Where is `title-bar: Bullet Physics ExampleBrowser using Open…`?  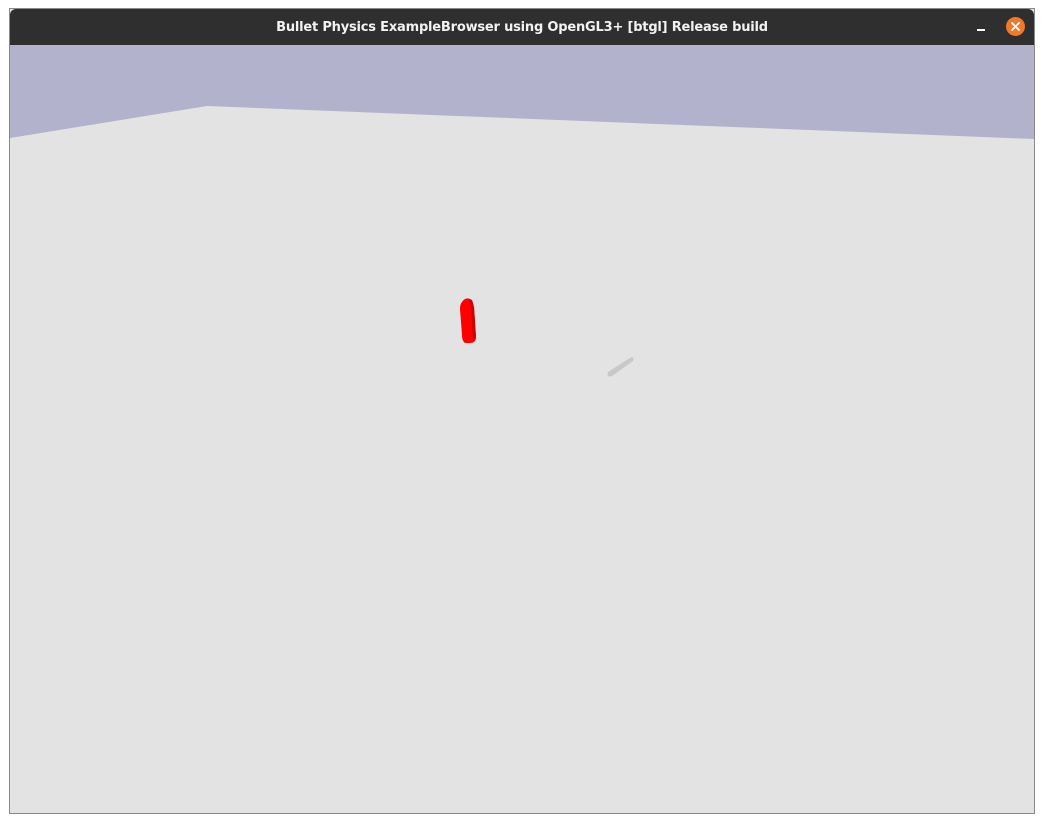
title-bar: Bullet Physics ExampleBrowser using Open… is located at coordinates (522, 27).